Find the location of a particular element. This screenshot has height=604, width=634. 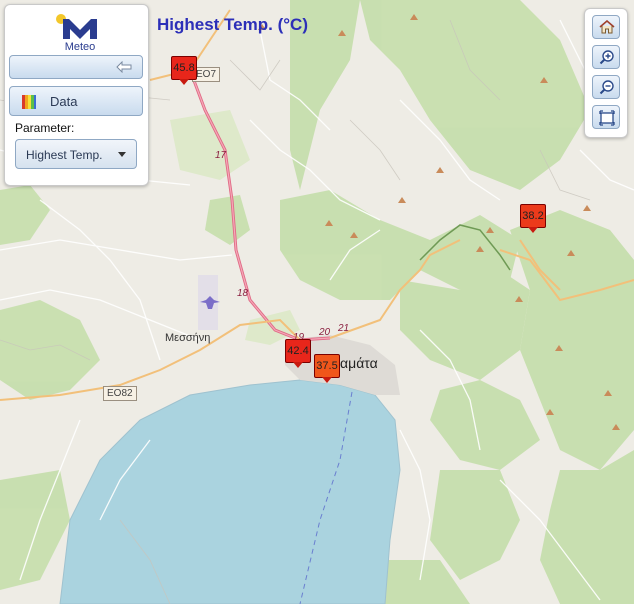

collapse-panel-button is located at coordinates (76, 67).